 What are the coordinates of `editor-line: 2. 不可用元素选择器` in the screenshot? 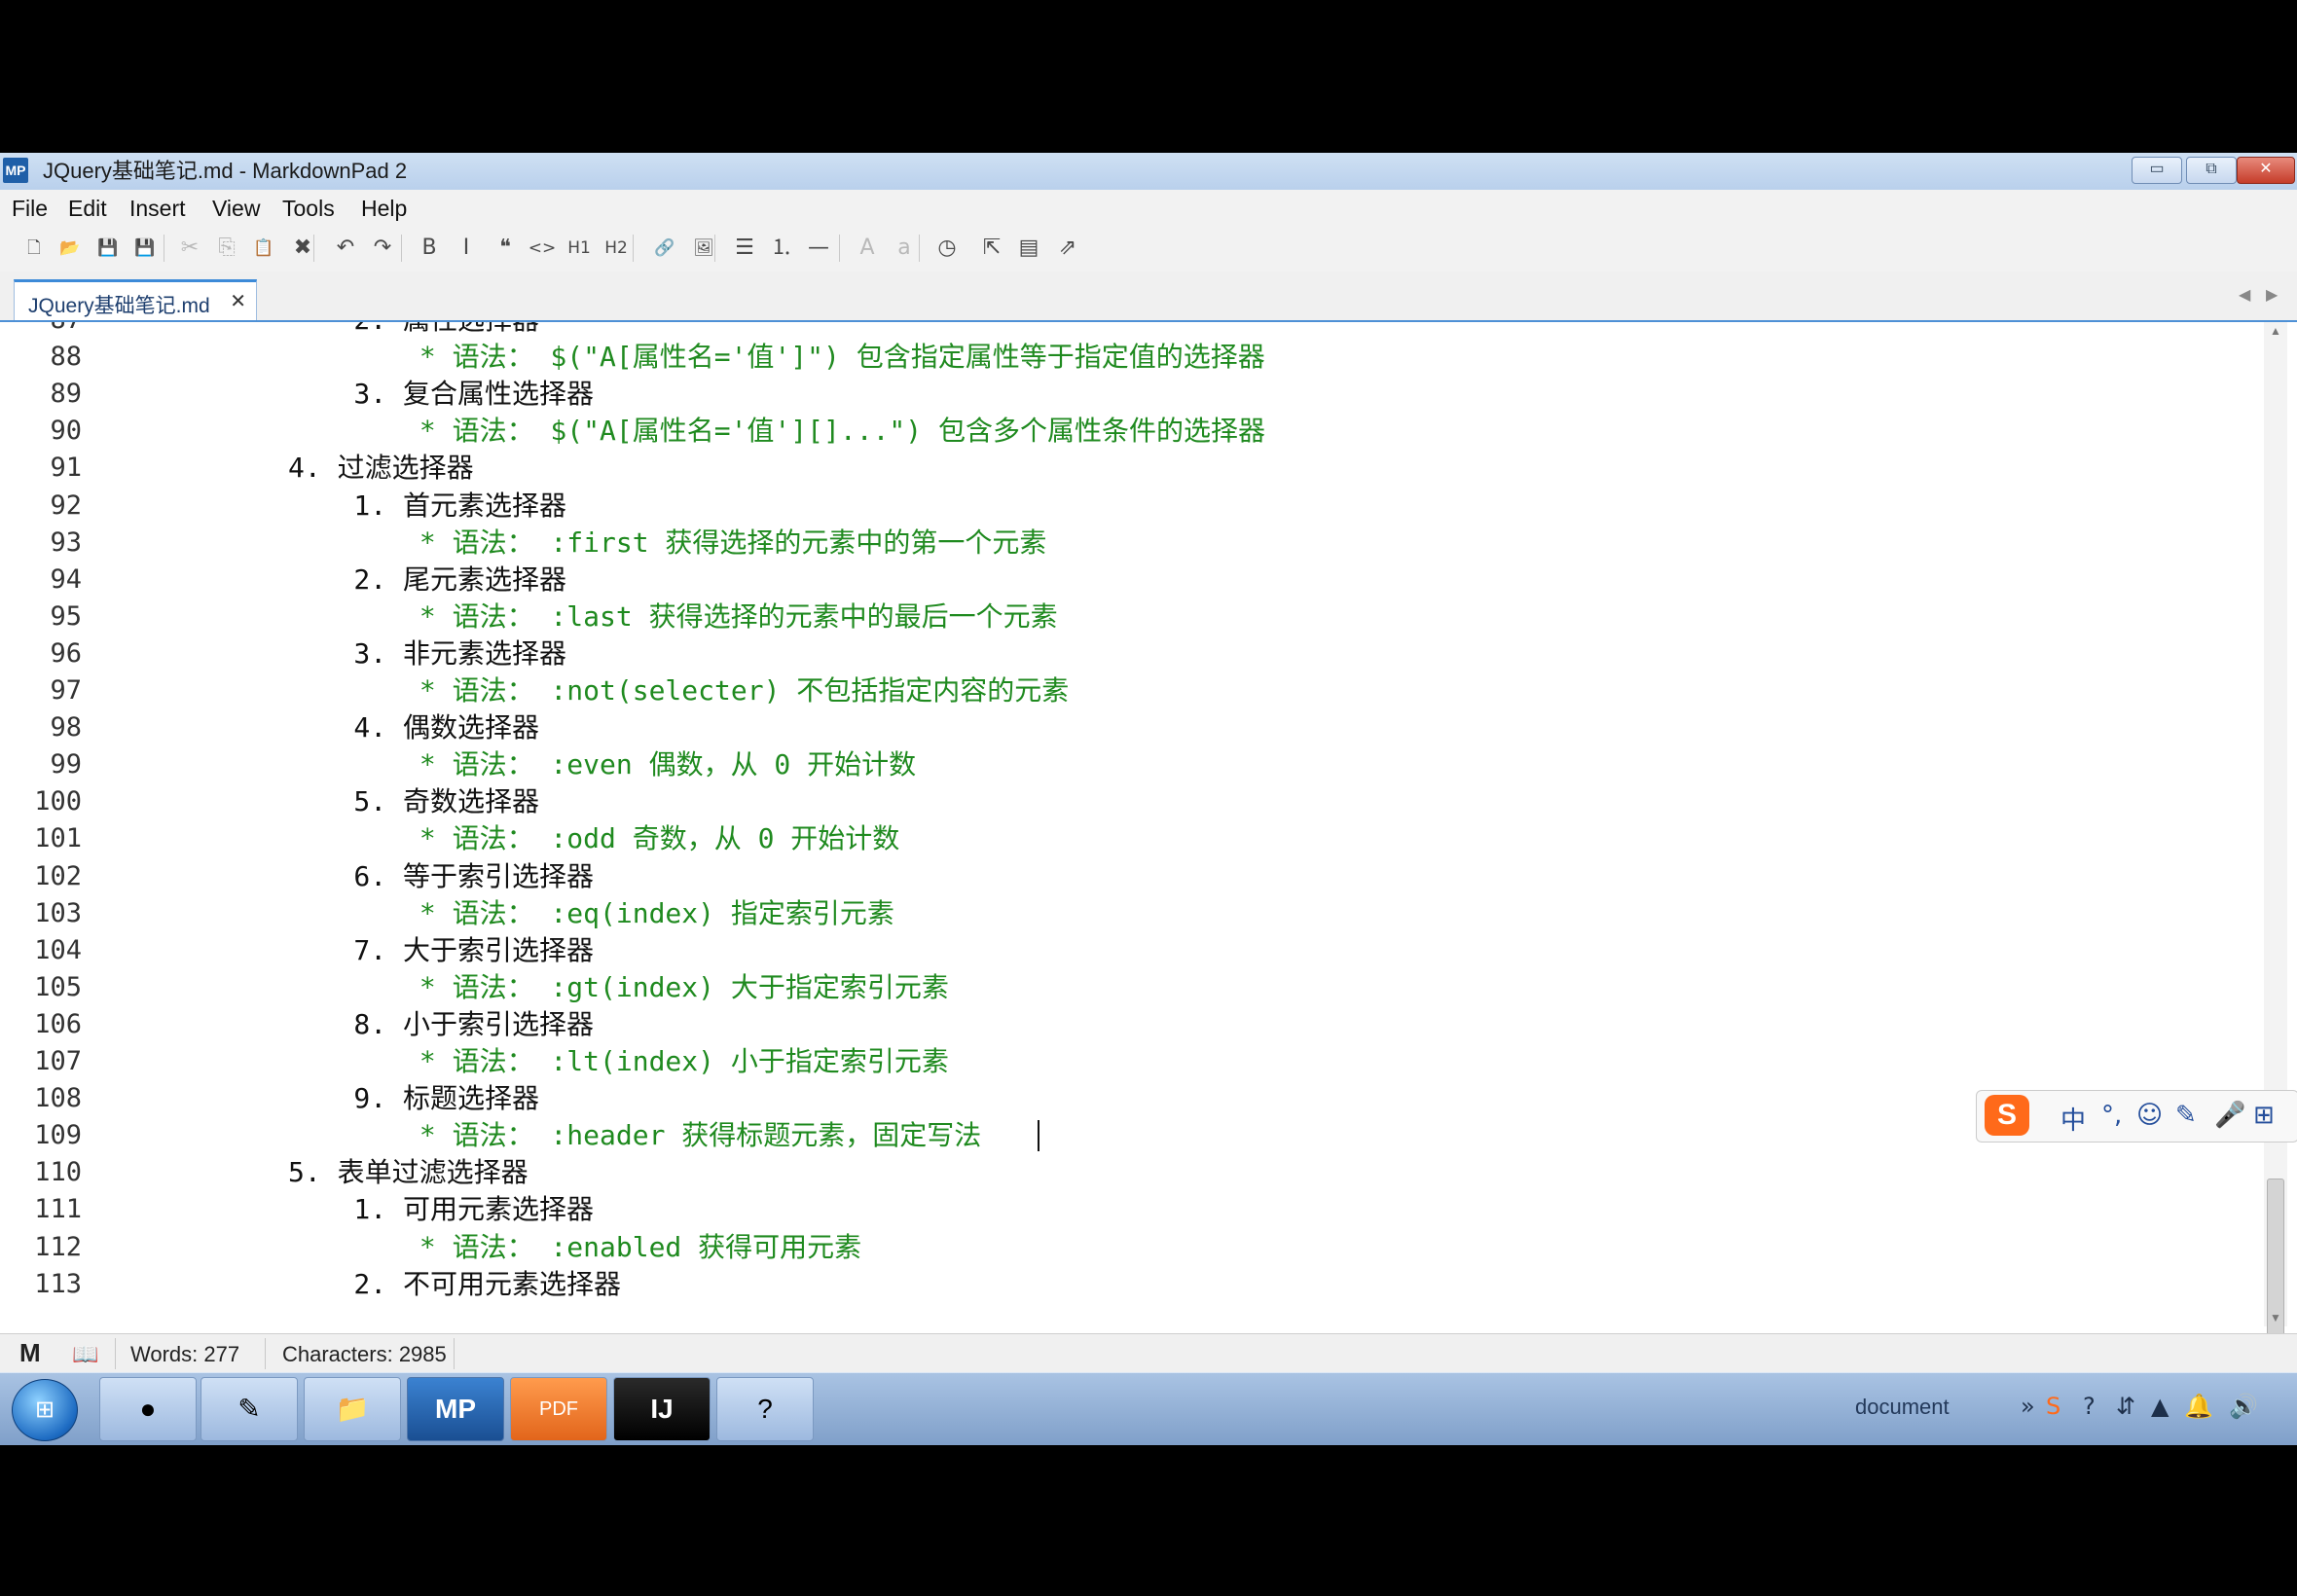 It's located at (454, 1284).